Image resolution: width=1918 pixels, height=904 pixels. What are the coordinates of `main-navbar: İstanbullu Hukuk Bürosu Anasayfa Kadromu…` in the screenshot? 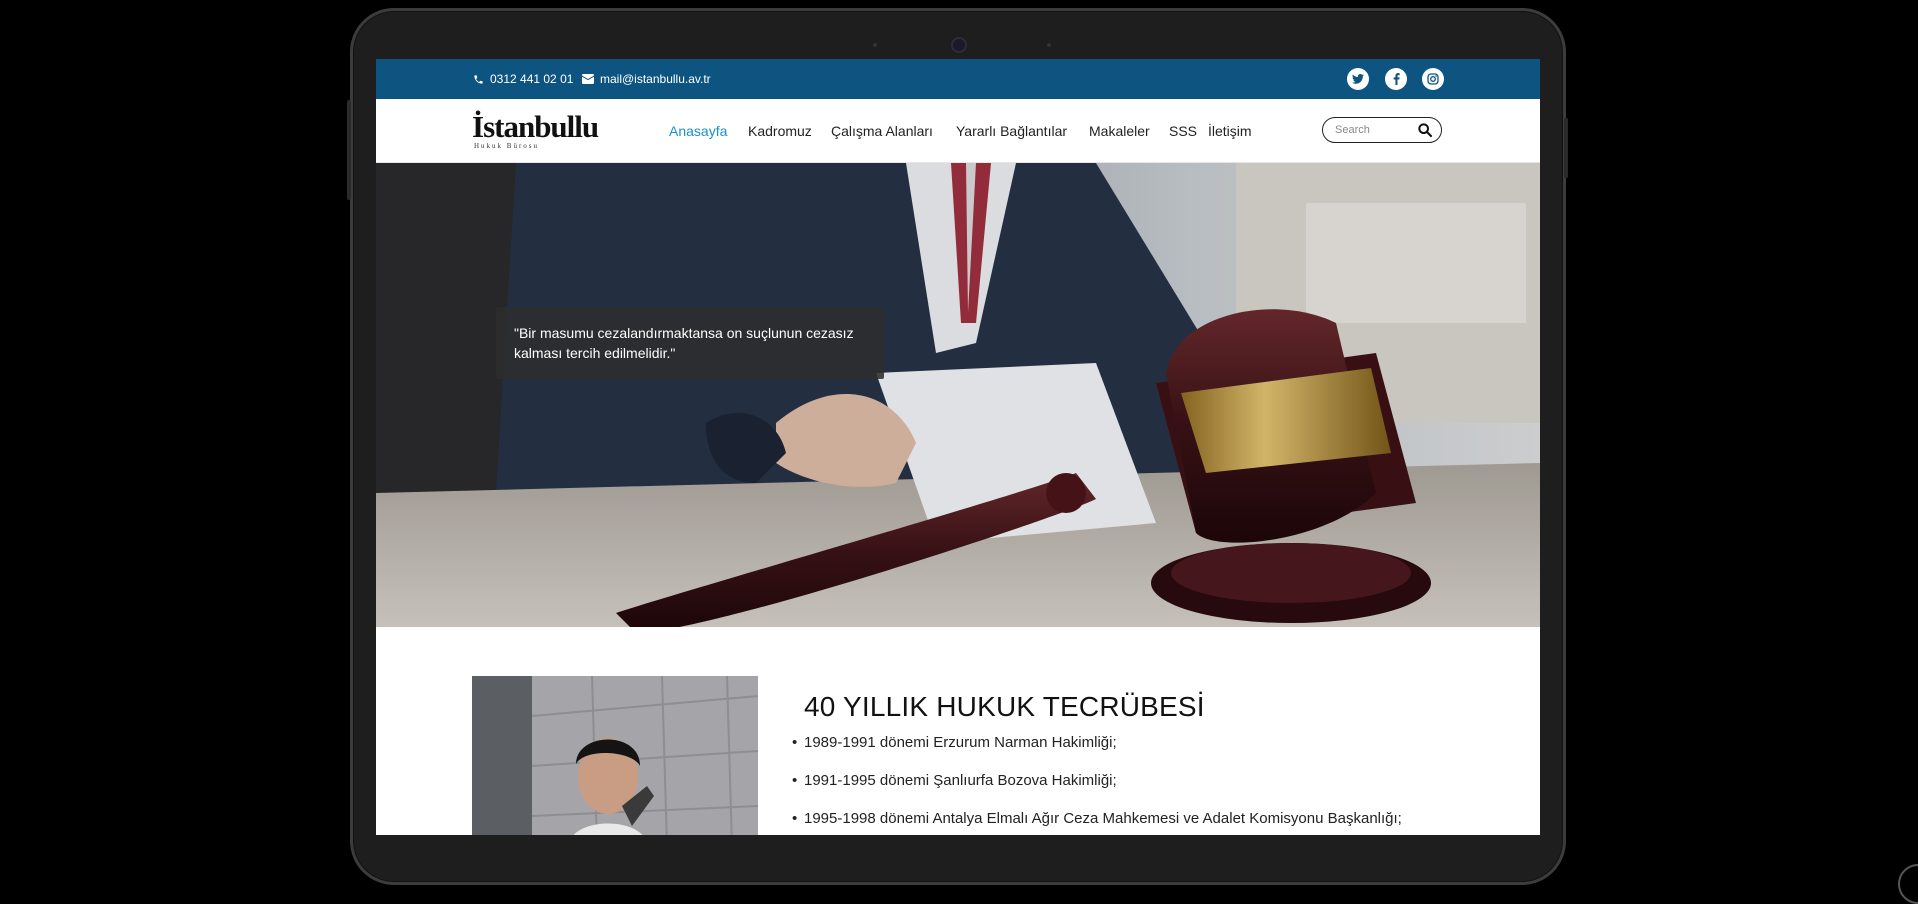 It's located at (958, 131).